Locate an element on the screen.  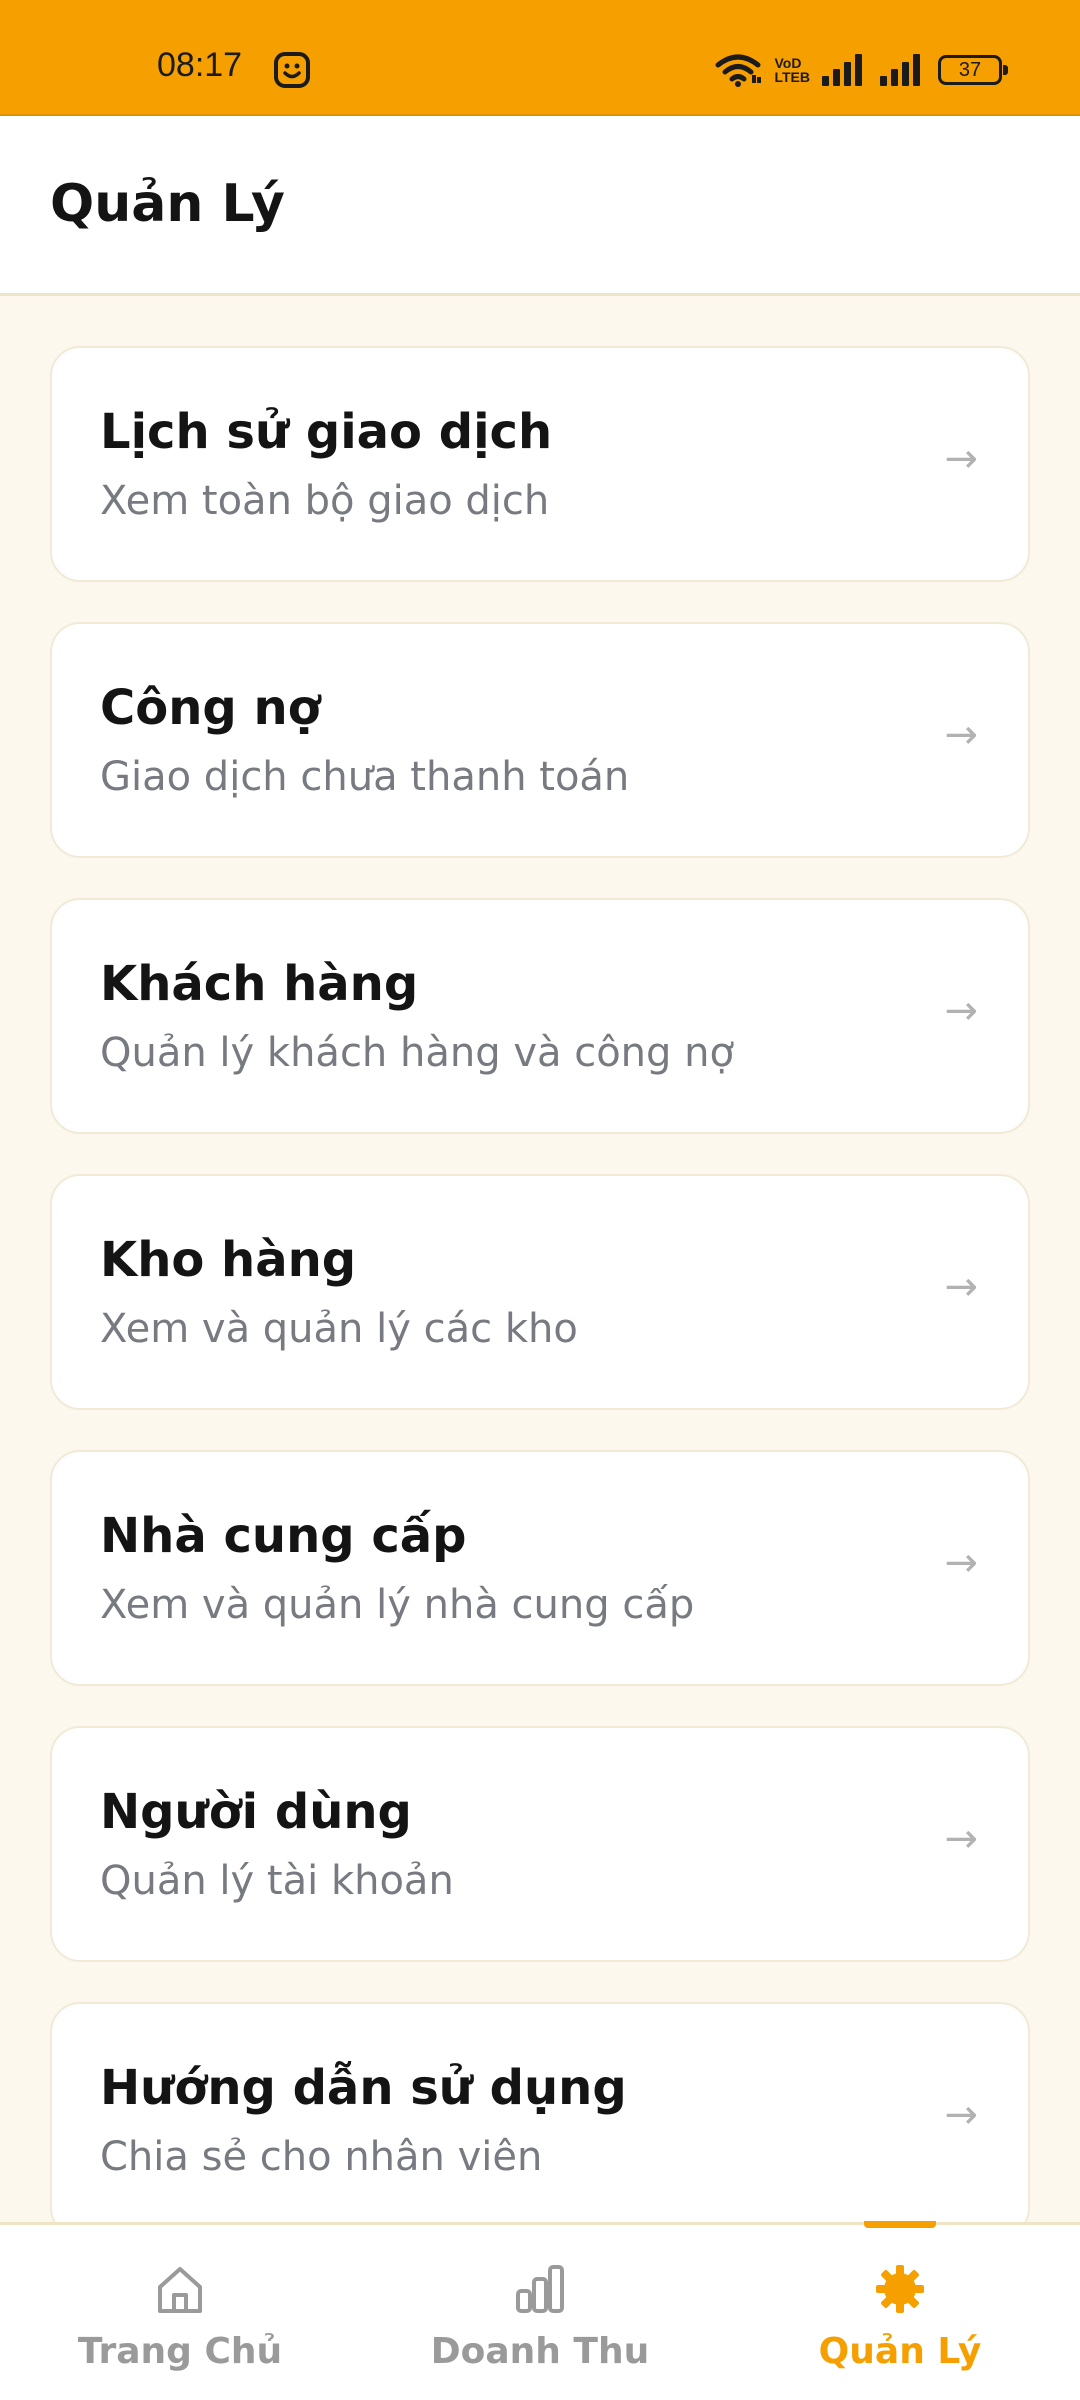
nav-tab-management: Quản Lý is located at coordinates (900, 2310).